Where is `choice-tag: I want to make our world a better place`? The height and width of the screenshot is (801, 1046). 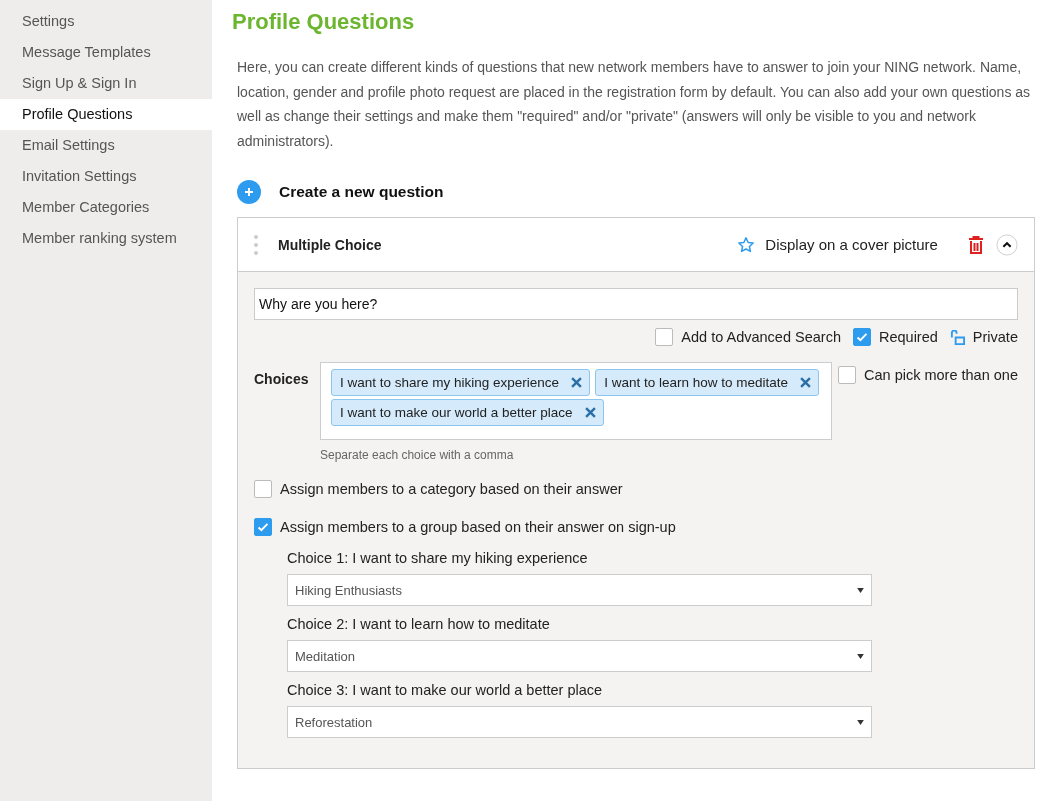 choice-tag: I want to make our world a better place is located at coordinates (467, 412).